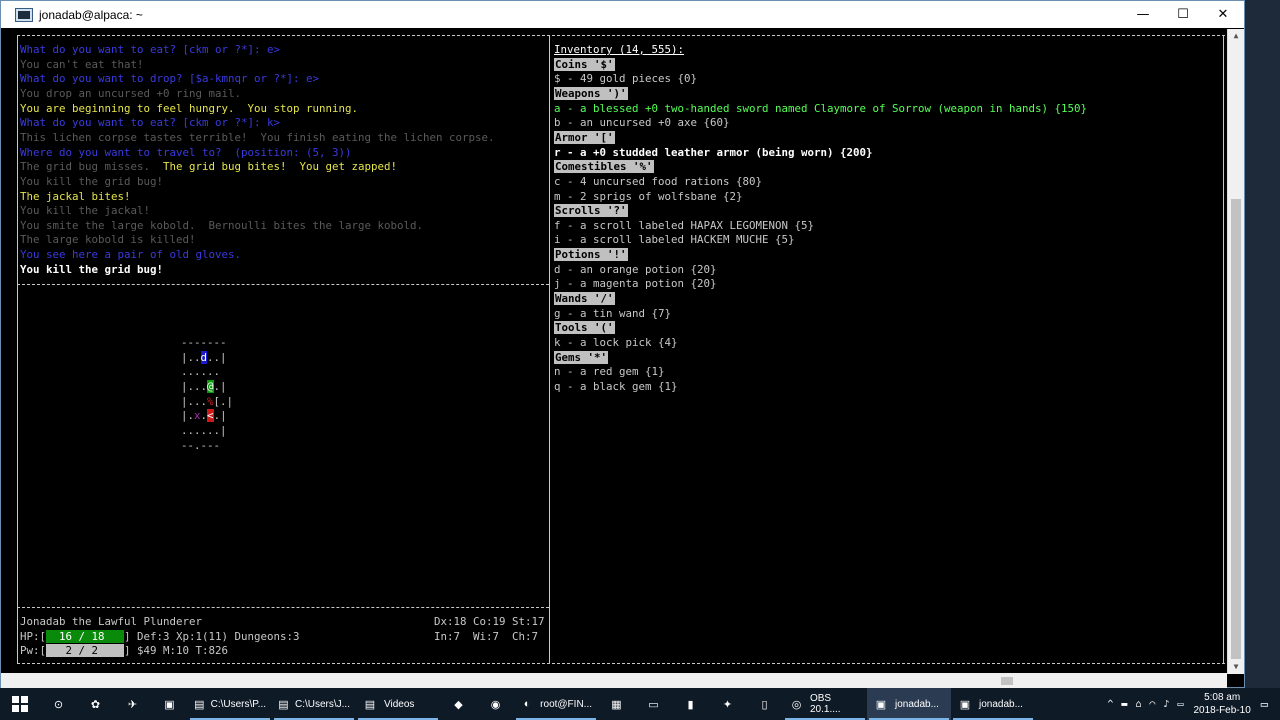 This screenshot has width=1280, height=720. What do you see at coordinates (1110, 704) in the screenshot?
I see `tray-icon: ^` at bounding box center [1110, 704].